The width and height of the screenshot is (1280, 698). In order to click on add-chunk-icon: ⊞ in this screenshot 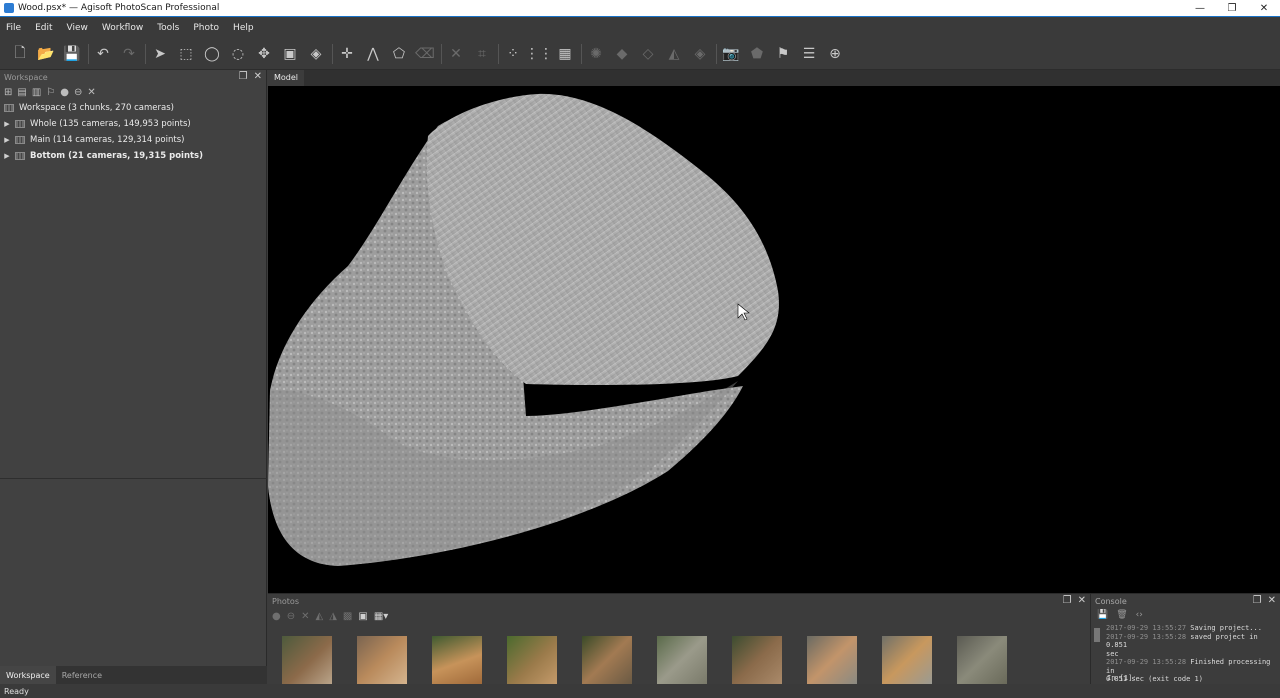, I will do `click(8, 92)`.